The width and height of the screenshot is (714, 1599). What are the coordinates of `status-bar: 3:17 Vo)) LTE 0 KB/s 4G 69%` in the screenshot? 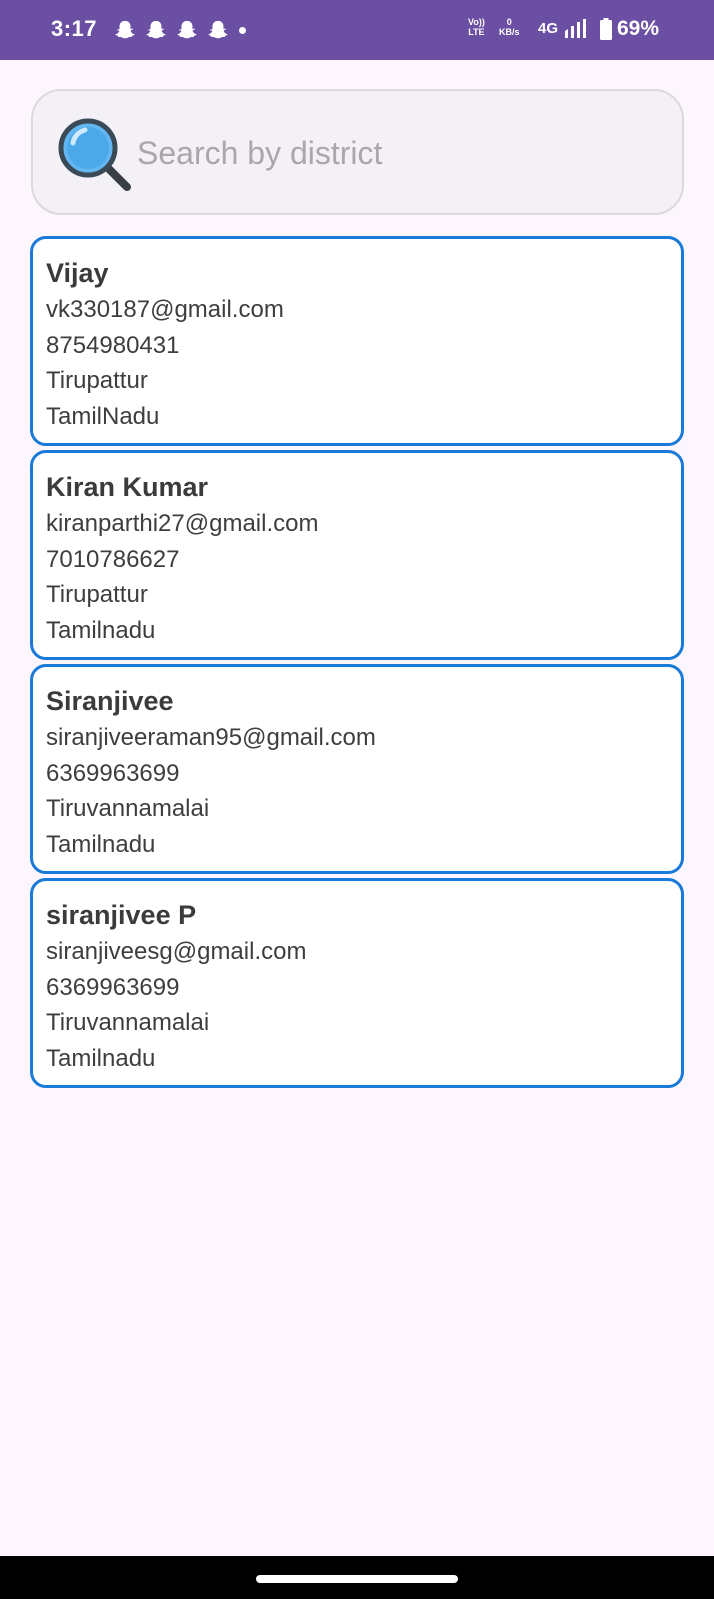 It's located at (357, 30).